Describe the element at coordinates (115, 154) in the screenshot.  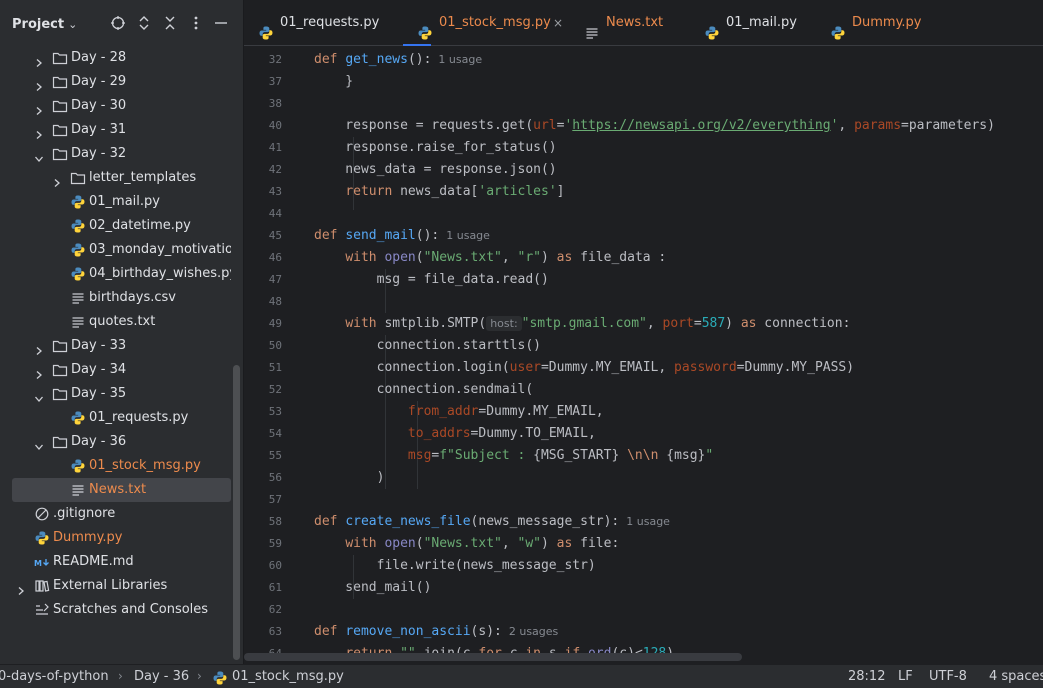
I see `tree-item: Day - 32` at that location.